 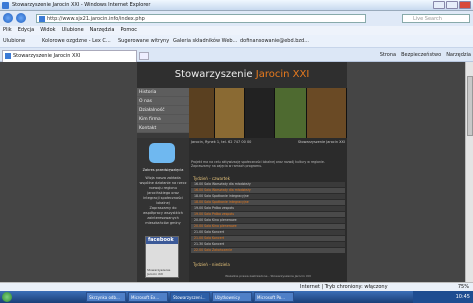 I want to click on page-favicon-icon, so click(x=42, y=19).